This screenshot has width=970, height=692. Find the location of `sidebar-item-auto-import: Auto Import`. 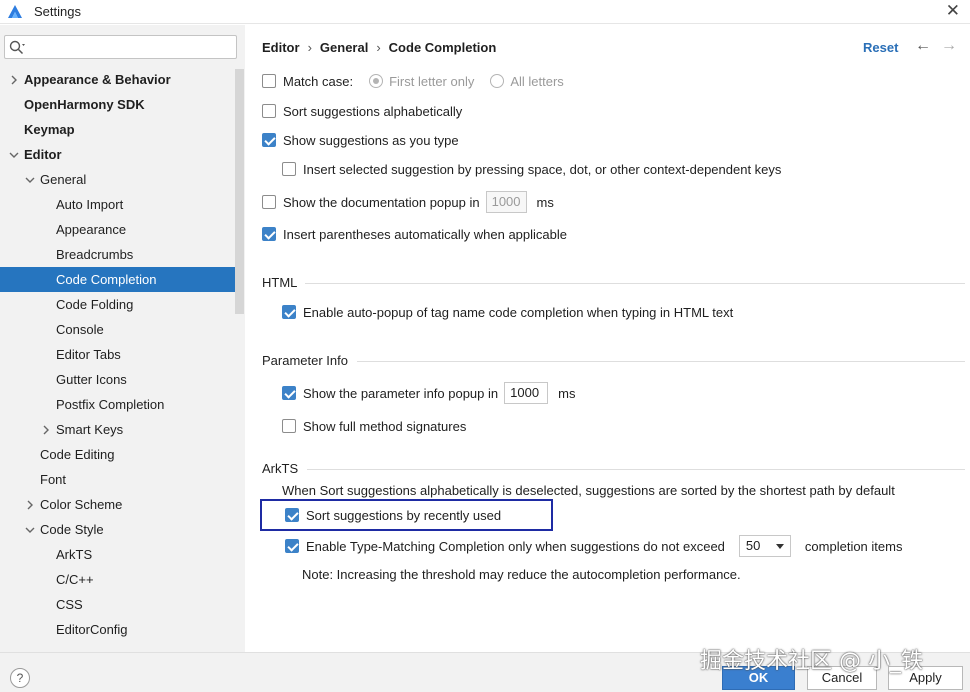

sidebar-item-auto-import: Auto Import is located at coordinates (117, 204).